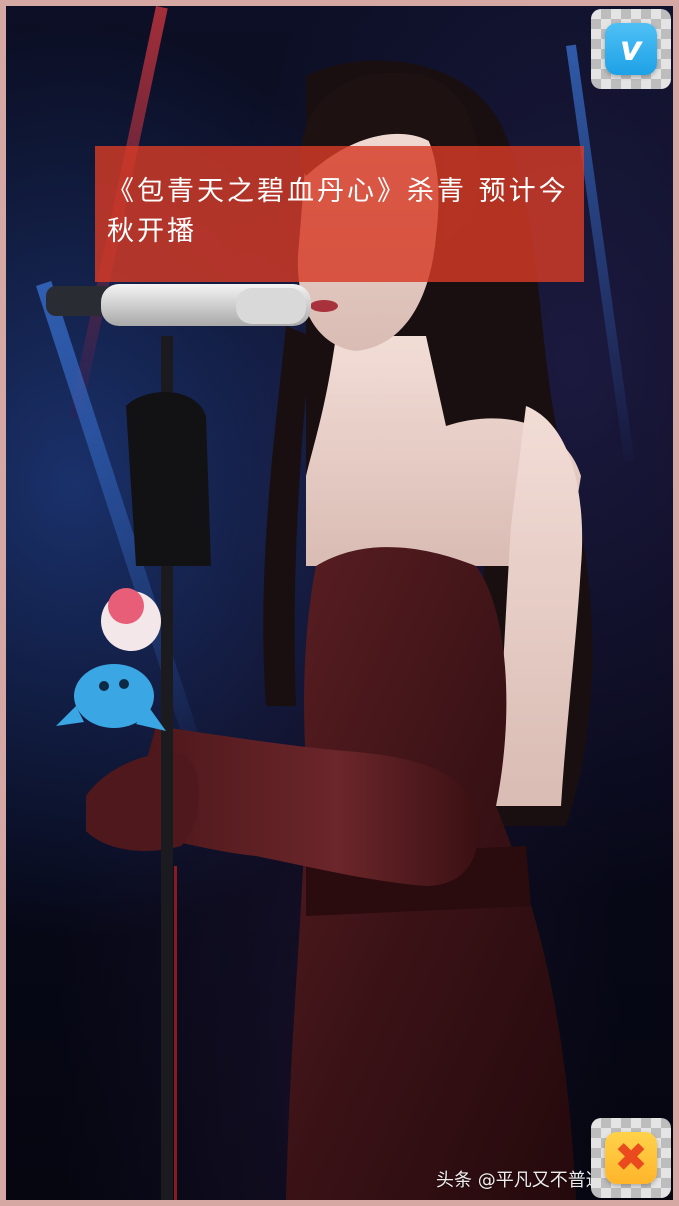 This screenshot has height=1206, width=679. Describe the element at coordinates (271, 306) in the screenshot. I see `mic-grille` at that location.